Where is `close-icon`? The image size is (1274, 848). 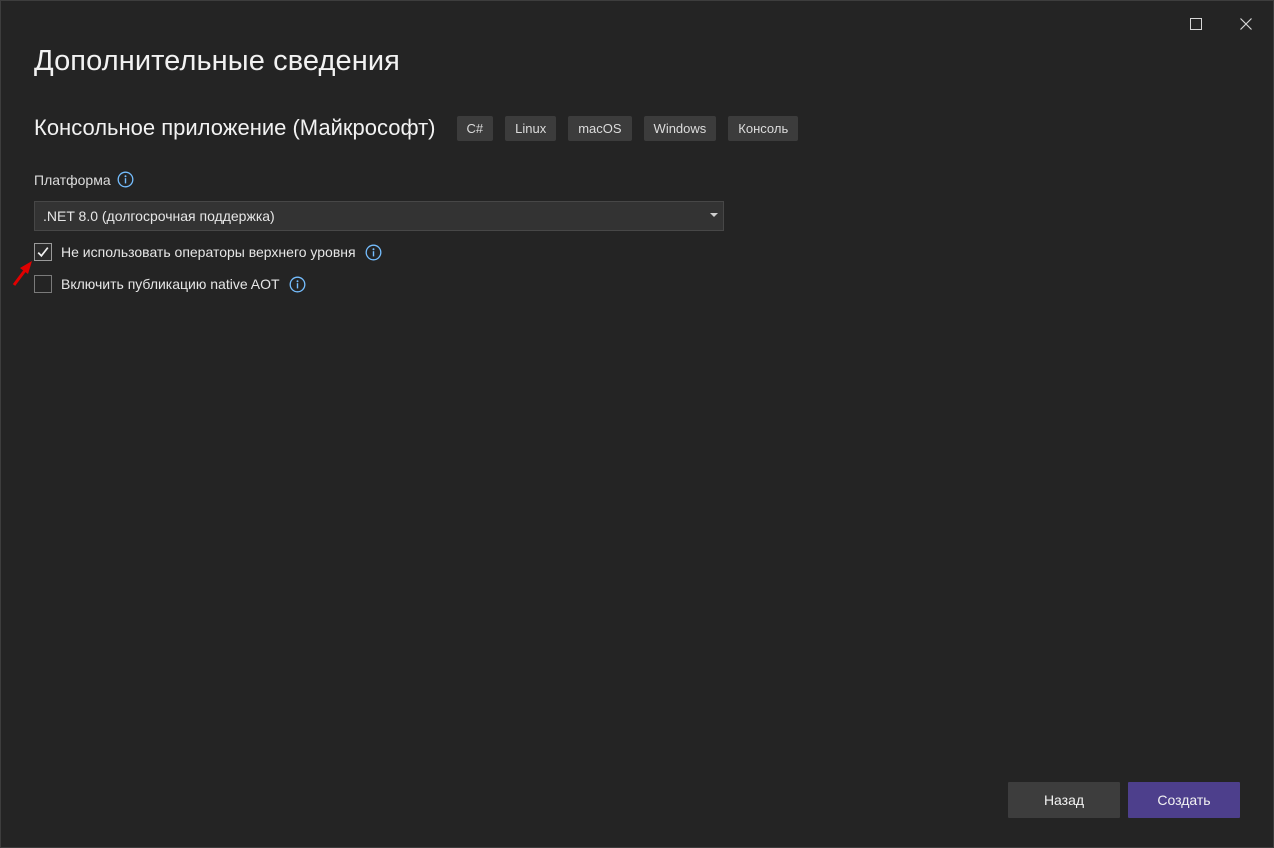 close-icon is located at coordinates (1246, 24).